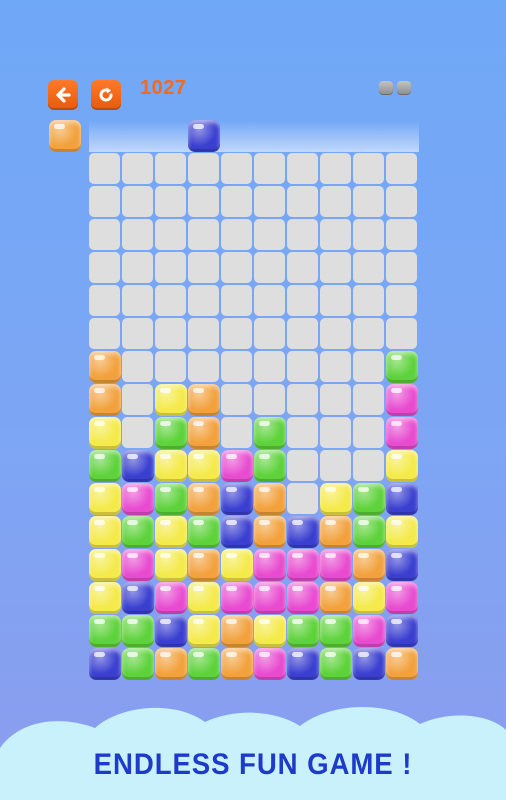 This screenshot has width=506, height=800. Describe the element at coordinates (204, 136) in the screenshot. I see `falling-piece` at that location.